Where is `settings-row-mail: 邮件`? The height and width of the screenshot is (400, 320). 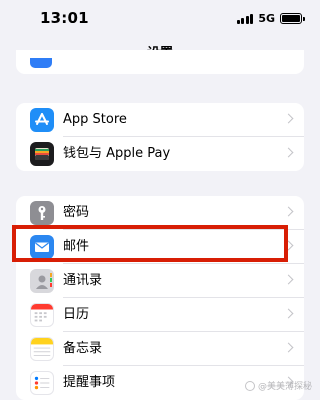
settings-row-mail: 邮件 is located at coordinates (160, 247).